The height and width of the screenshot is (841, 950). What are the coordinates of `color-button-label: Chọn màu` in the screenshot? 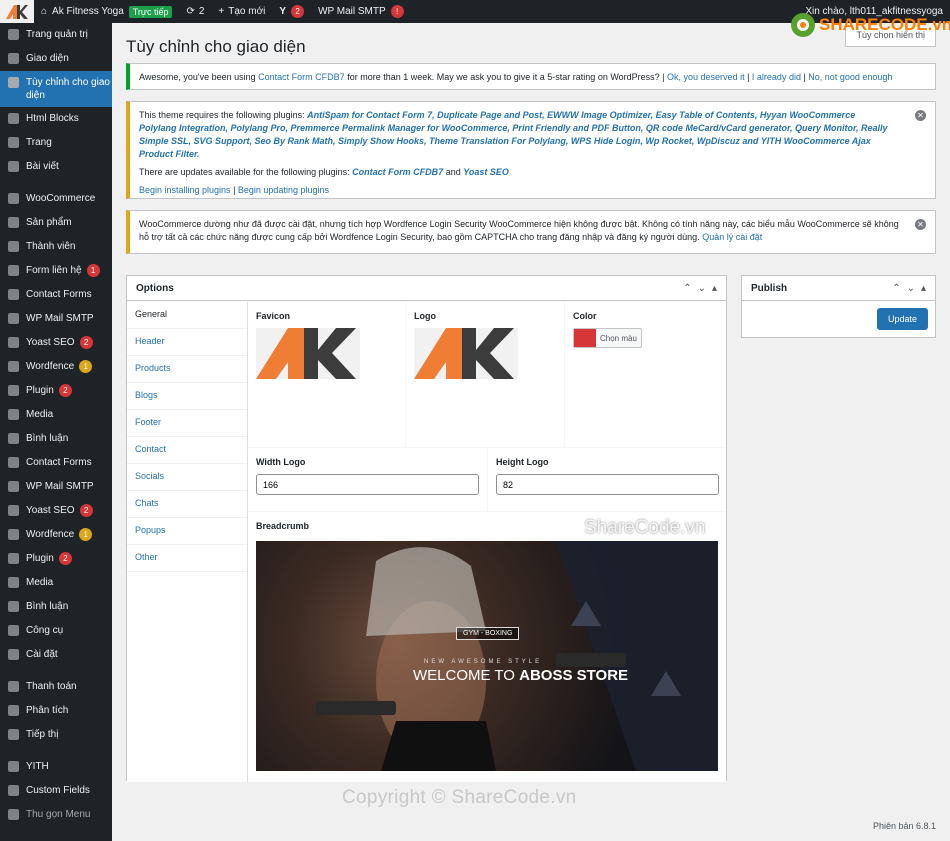 It's located at (618, 338).